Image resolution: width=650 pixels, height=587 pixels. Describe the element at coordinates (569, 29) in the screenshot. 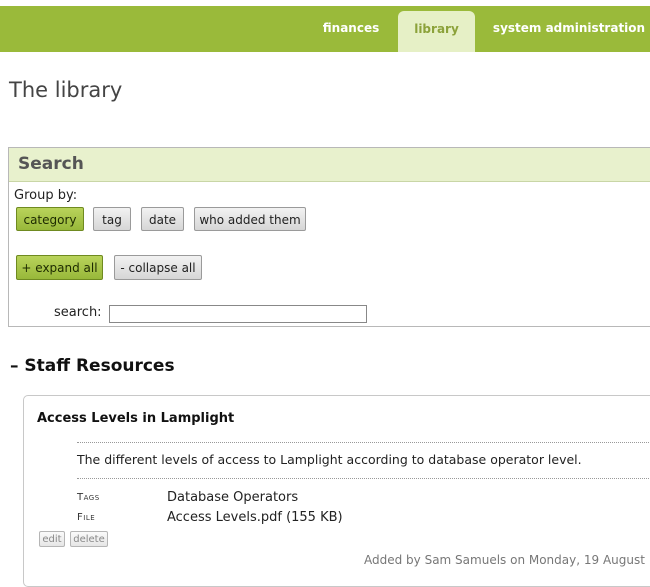

I see `tab-system-administration: system administration` at that location.